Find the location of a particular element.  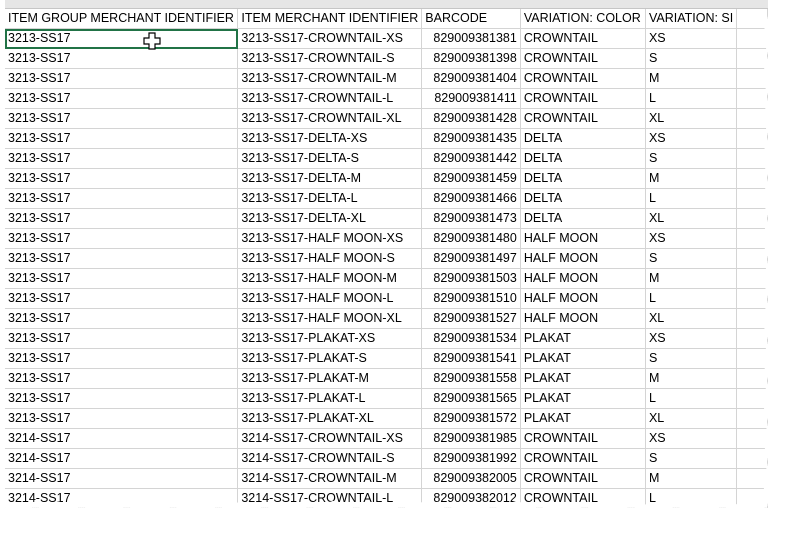

cell-item-merchant-id: 3213-SS17-PLAKAT-S is located at coordinates (330, 358).